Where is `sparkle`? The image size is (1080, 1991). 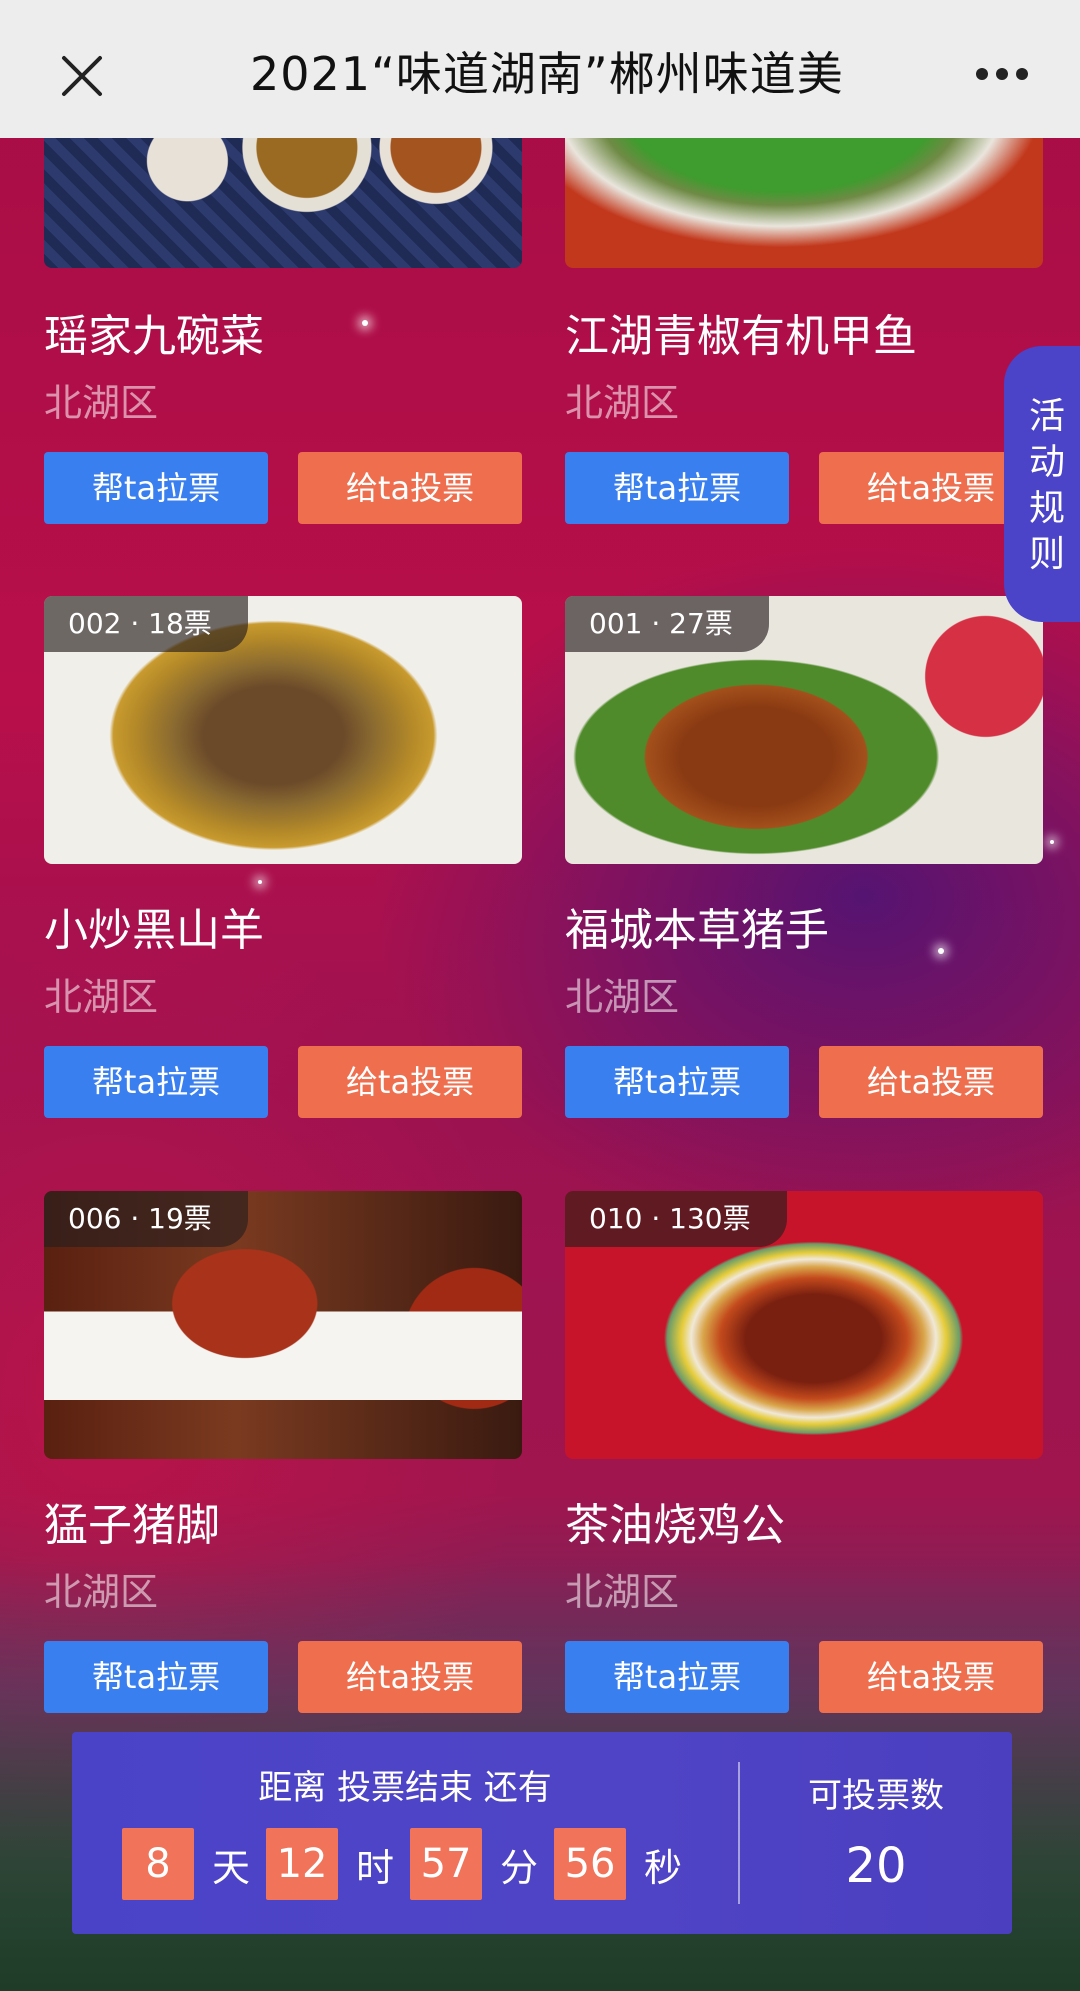 sparkle is located at coordinates (1052, 842).